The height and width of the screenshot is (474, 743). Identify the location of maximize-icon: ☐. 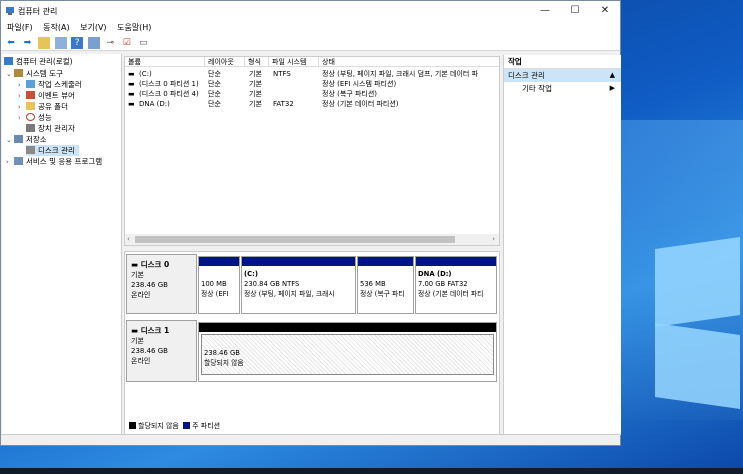
(575, 11).